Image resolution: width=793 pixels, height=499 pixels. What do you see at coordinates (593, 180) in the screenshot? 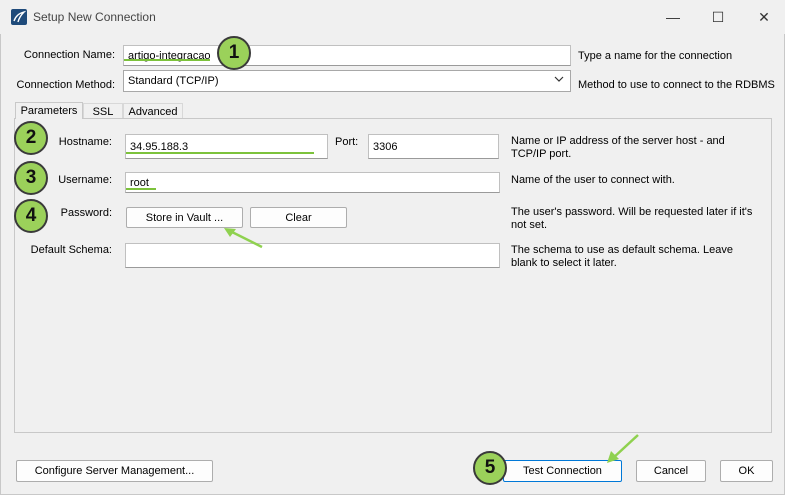
I see `username-help: Name of the user to connect with.` at bounding box center [593, 180].